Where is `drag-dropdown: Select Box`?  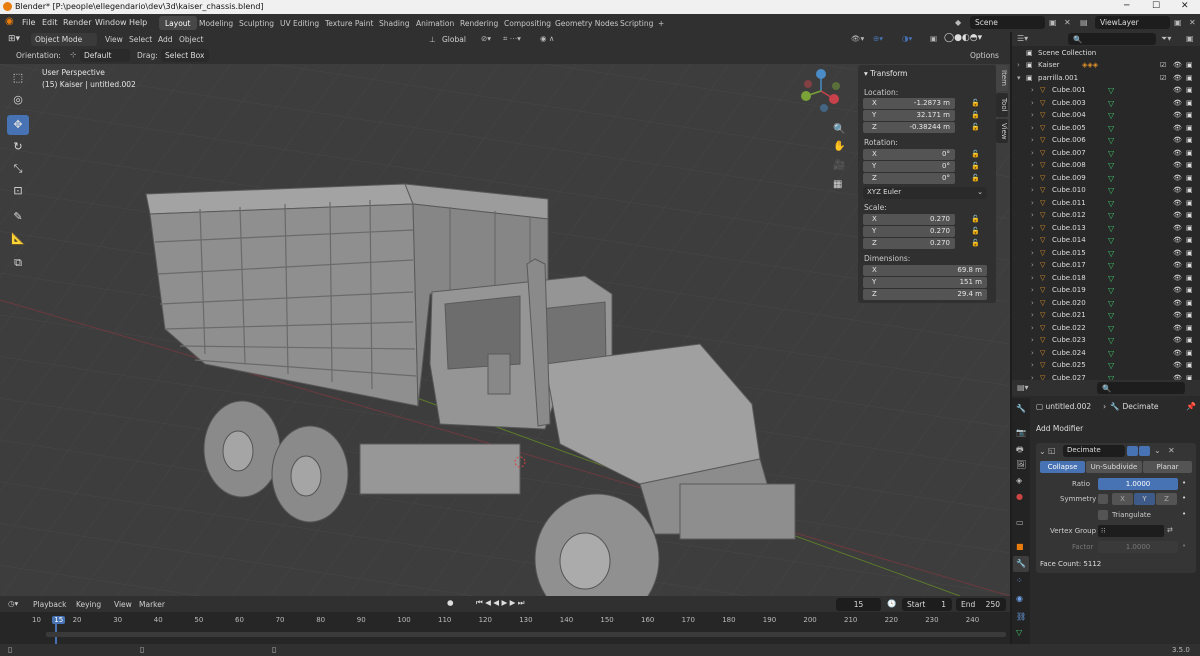 drag-dropdown: Select Box is located at coordinates (185, 55).